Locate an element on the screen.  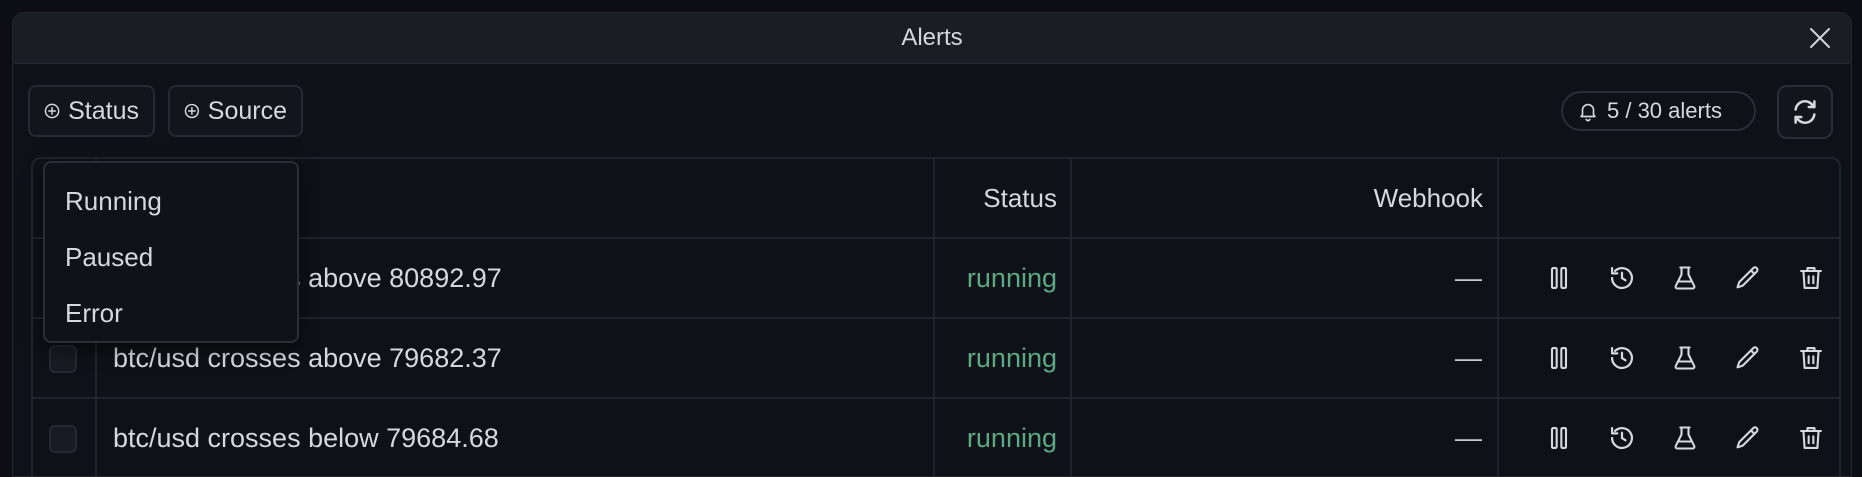
status-filter-button: Status is located at coordinates (91, 111).